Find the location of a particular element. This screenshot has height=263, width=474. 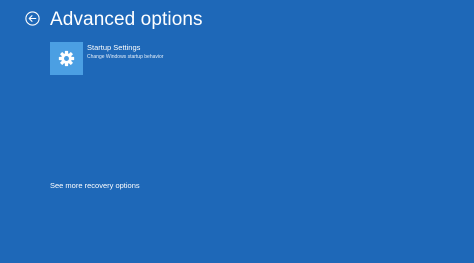

gear-icon is located at coordinates (66, 58).